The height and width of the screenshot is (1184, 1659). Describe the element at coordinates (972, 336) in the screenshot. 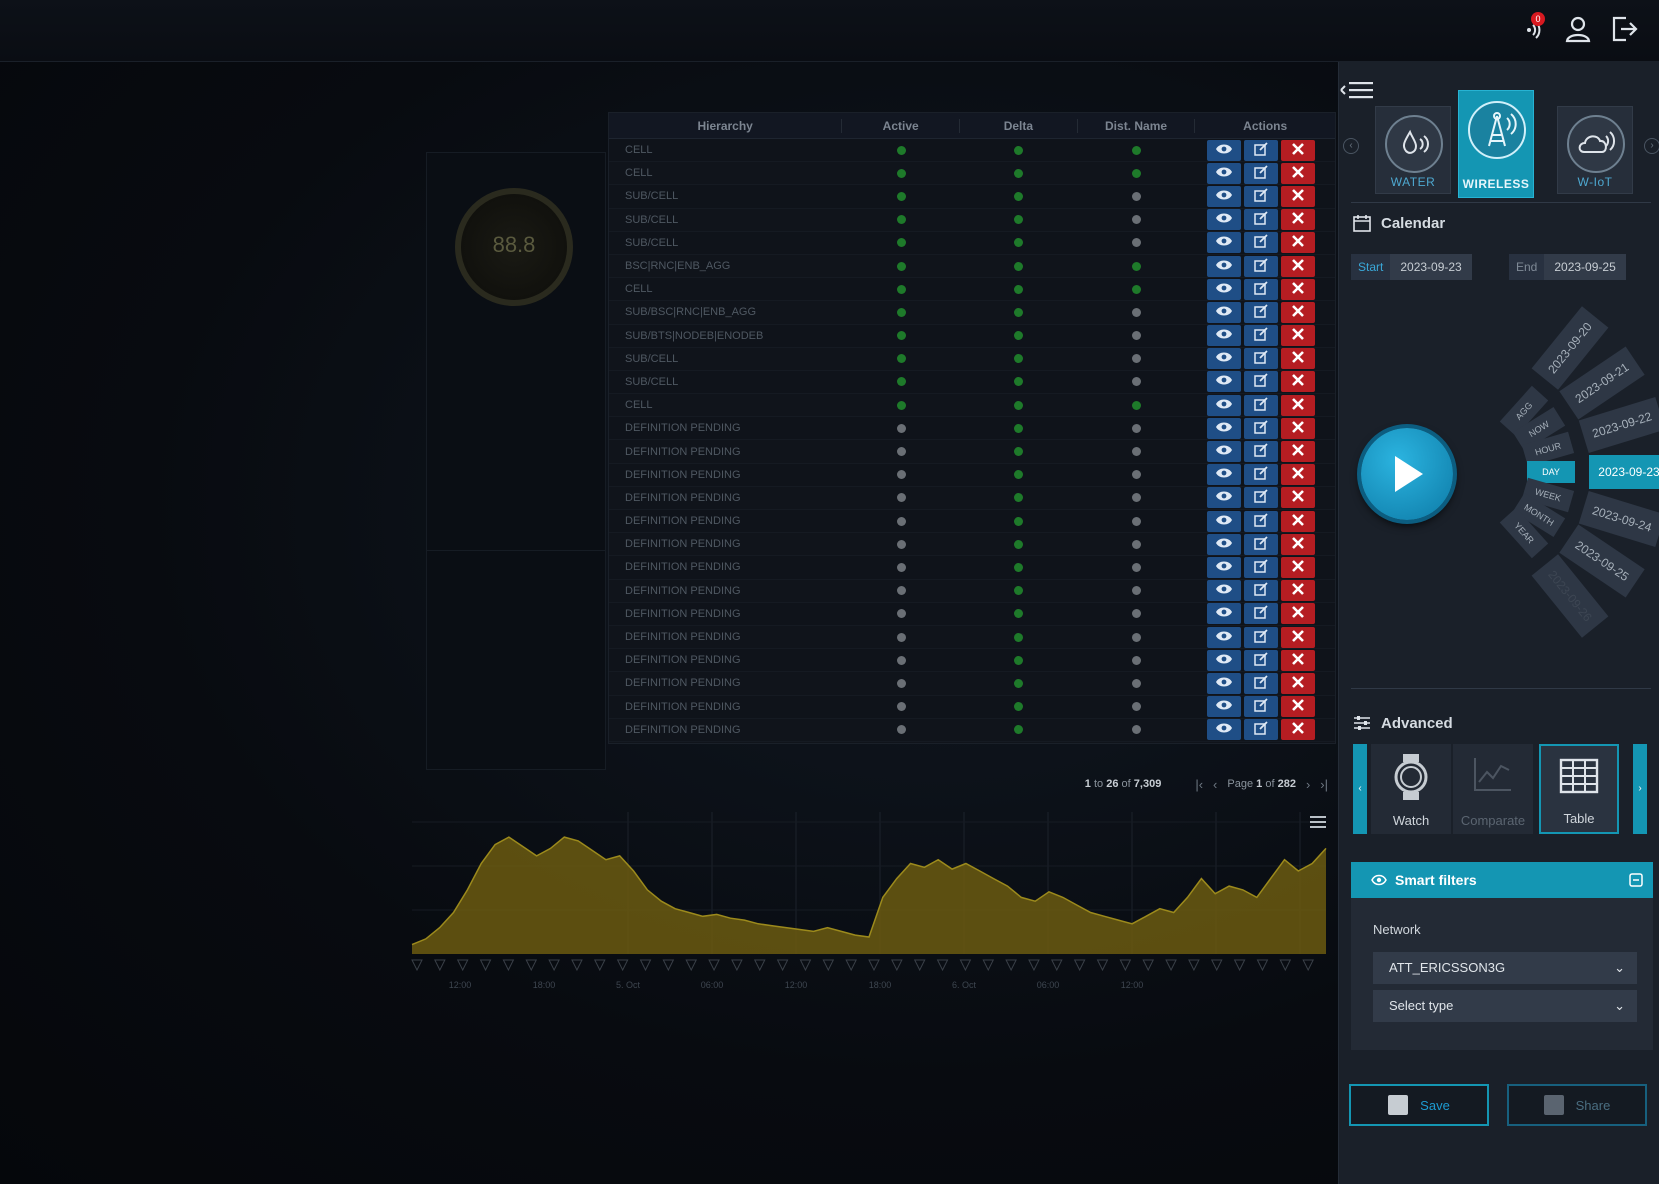

I see `table-row: SUB/BTS|NODEB|ENODEB` at that location.